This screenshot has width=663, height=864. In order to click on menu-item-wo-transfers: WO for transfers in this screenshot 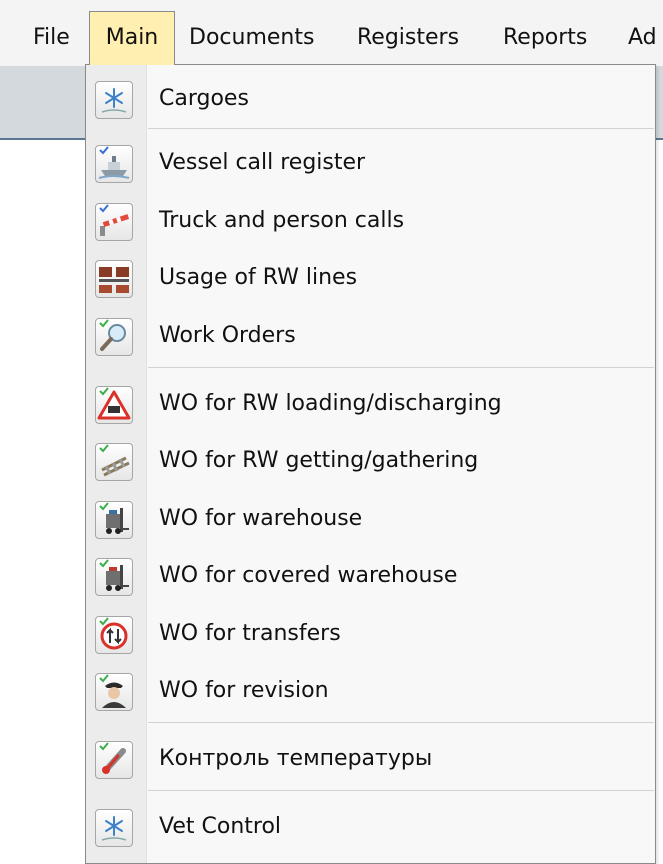, I will do `click(370, 634)`.